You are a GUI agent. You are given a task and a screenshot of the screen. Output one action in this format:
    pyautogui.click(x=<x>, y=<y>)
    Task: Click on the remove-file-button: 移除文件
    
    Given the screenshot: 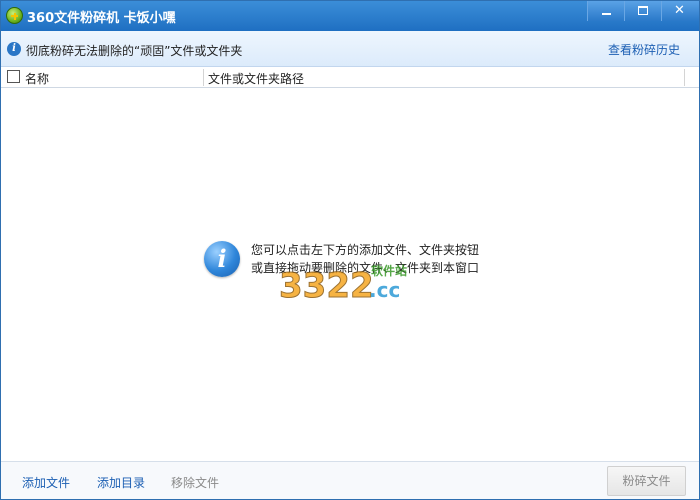 What is the action you would take?
    pyautogui.click(x=195, y=482)
    